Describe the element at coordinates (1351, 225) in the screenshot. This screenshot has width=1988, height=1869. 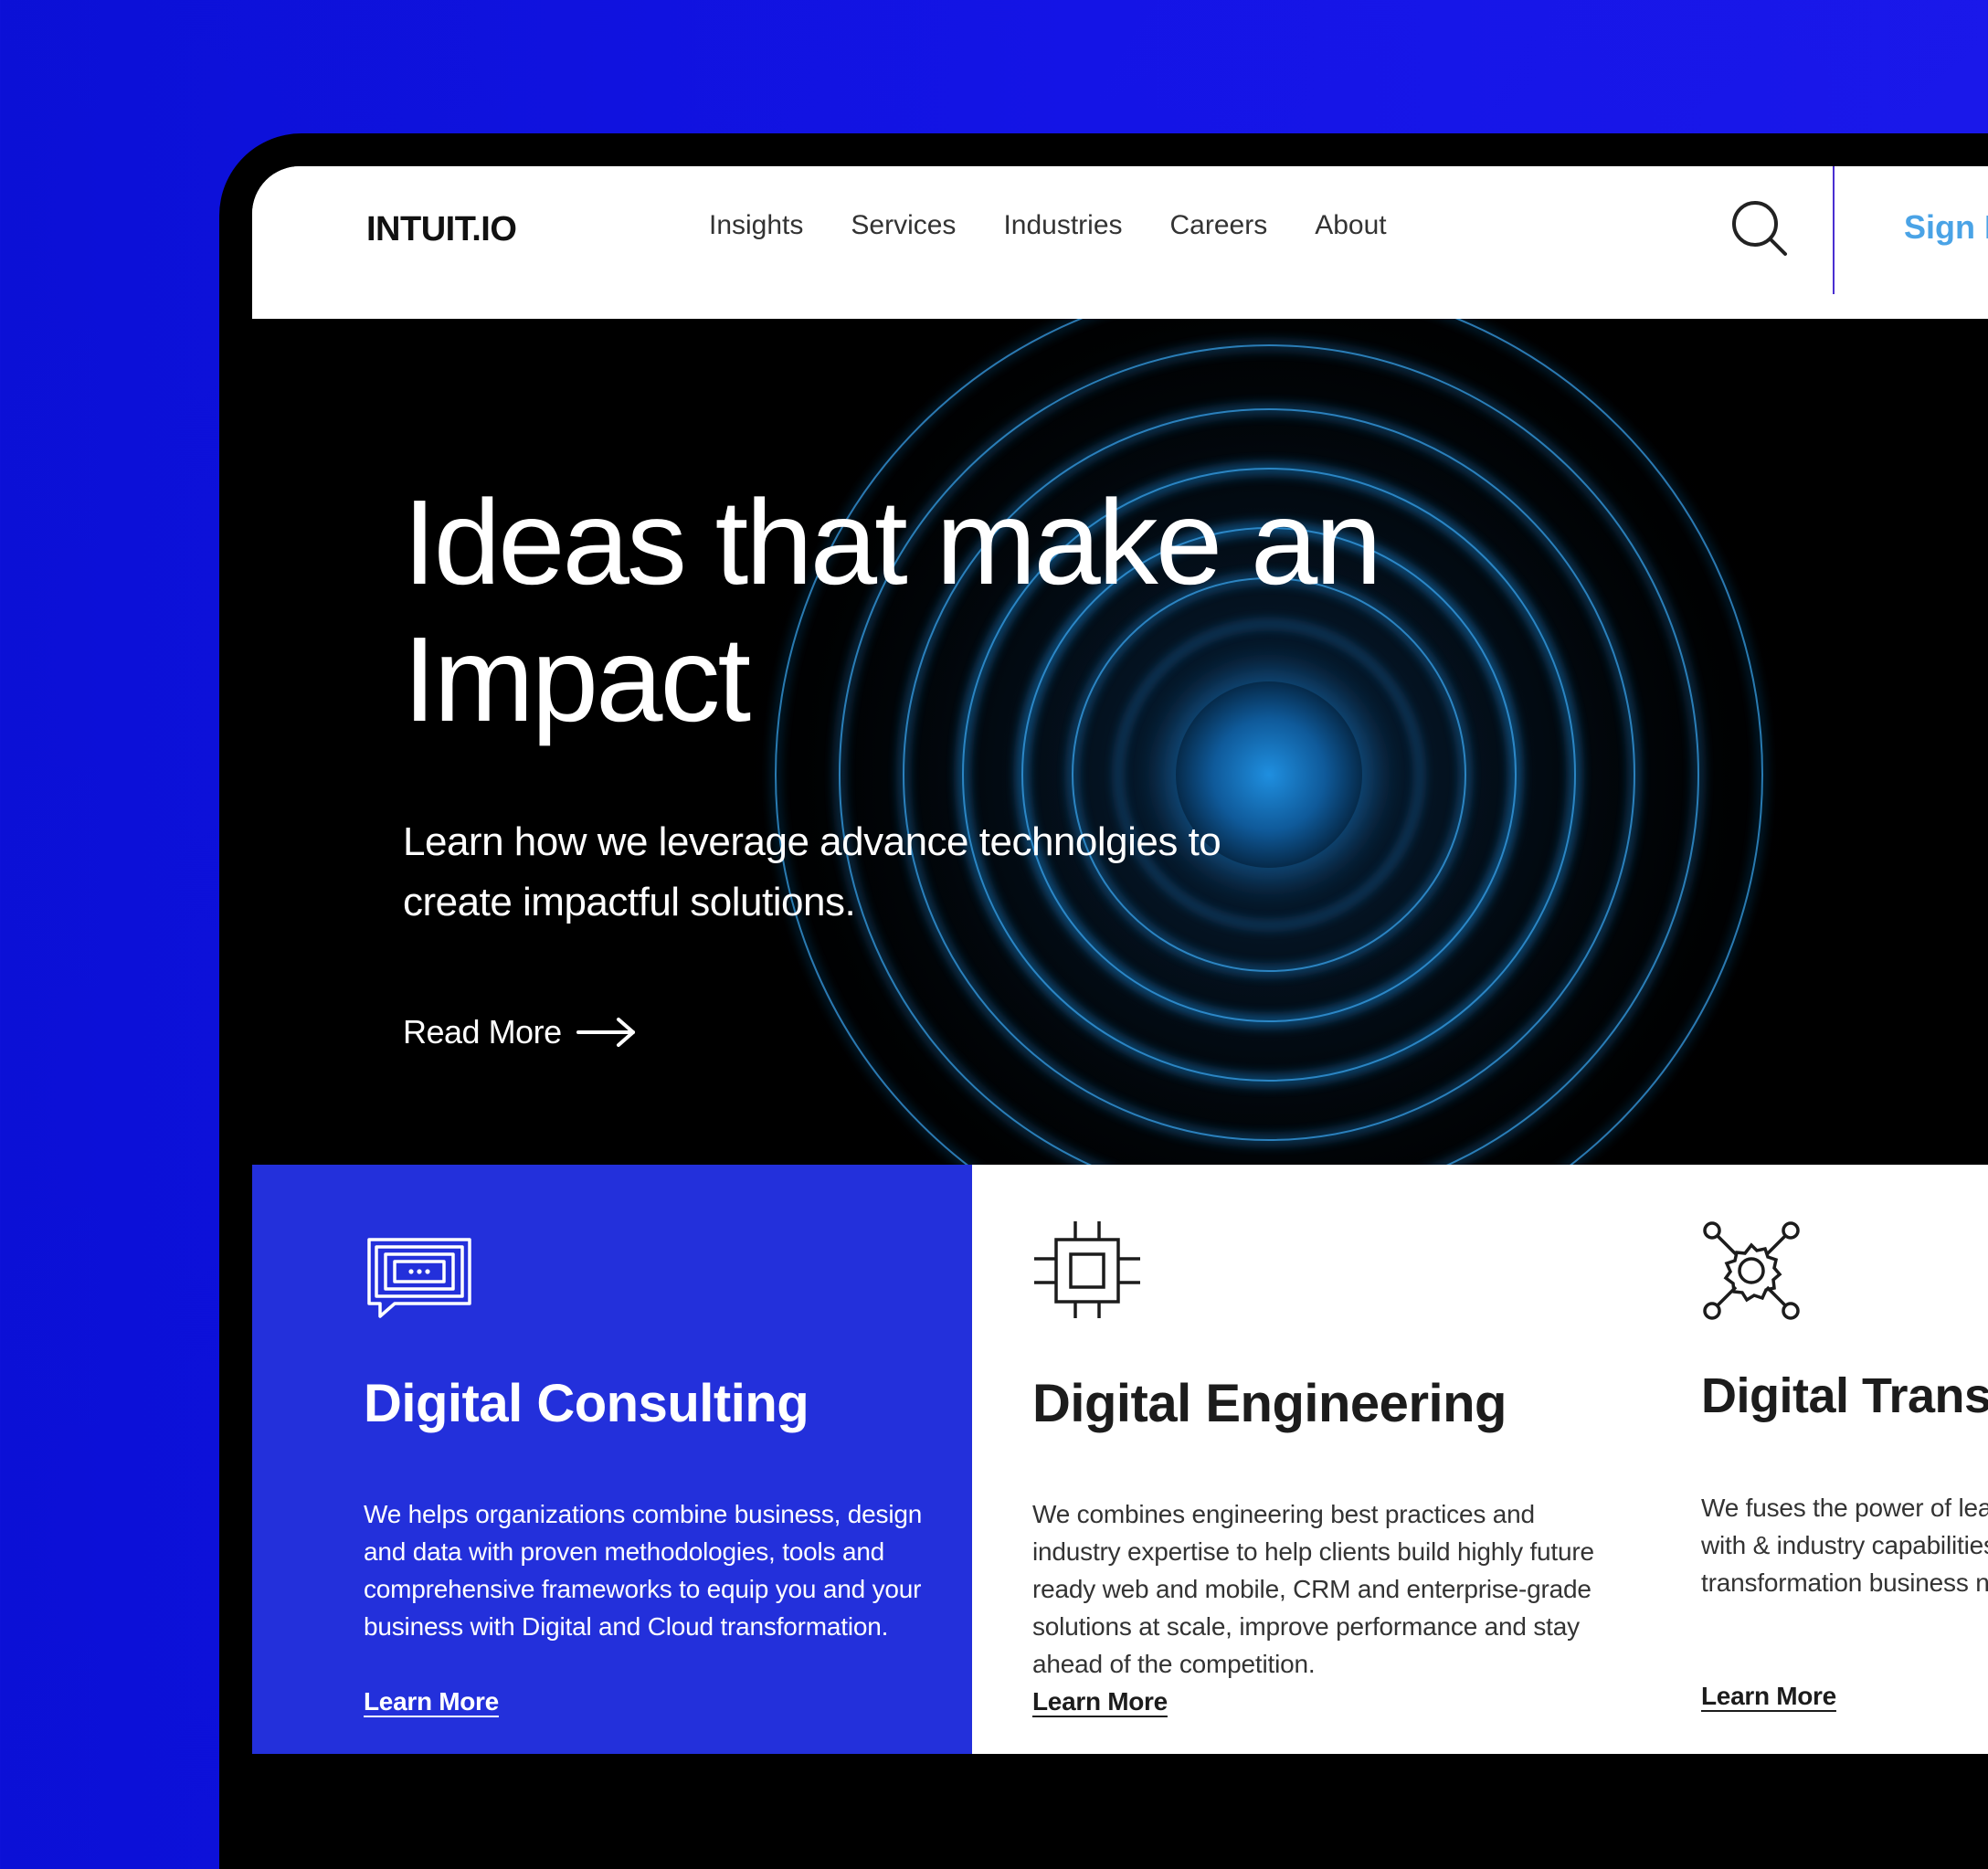
I see `nav-about: About` at that location.